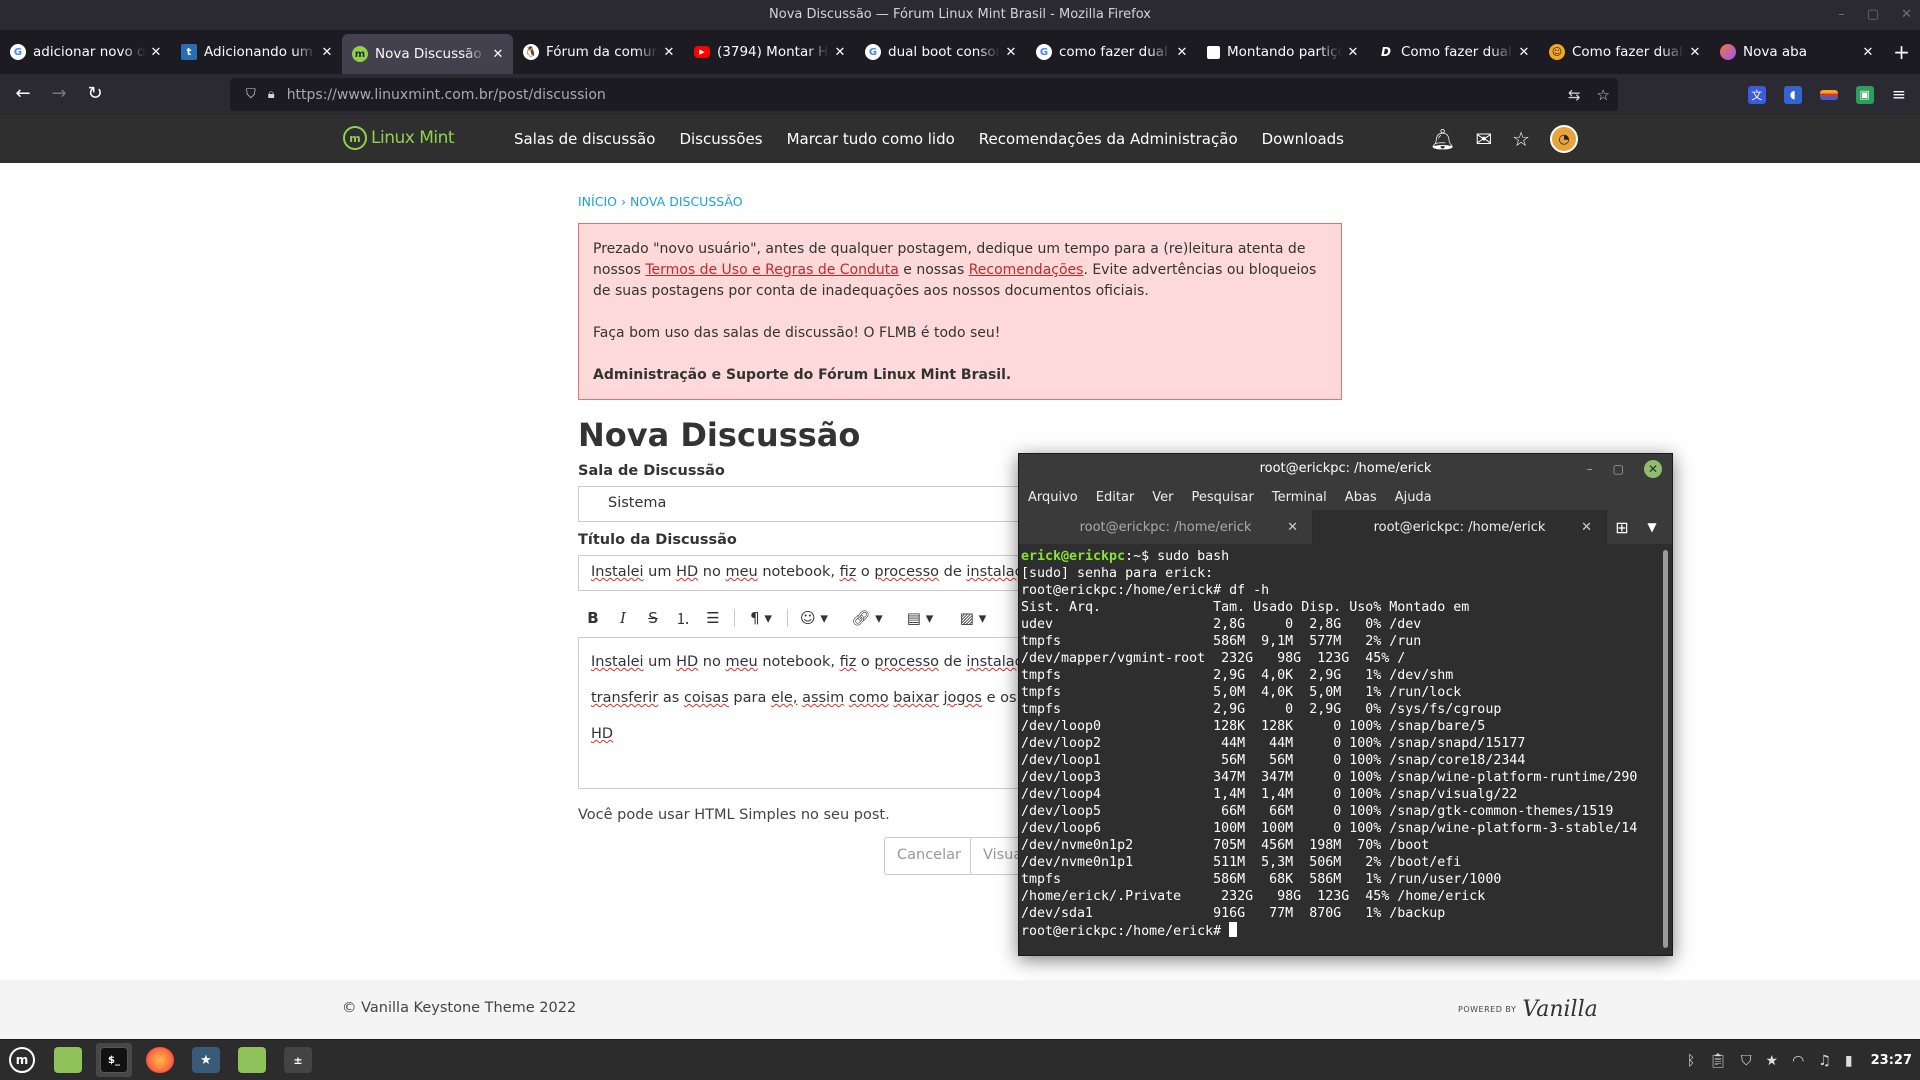  I want to click on terminal-tabs-dropdown-icon: ▼, so click(1652, 527).